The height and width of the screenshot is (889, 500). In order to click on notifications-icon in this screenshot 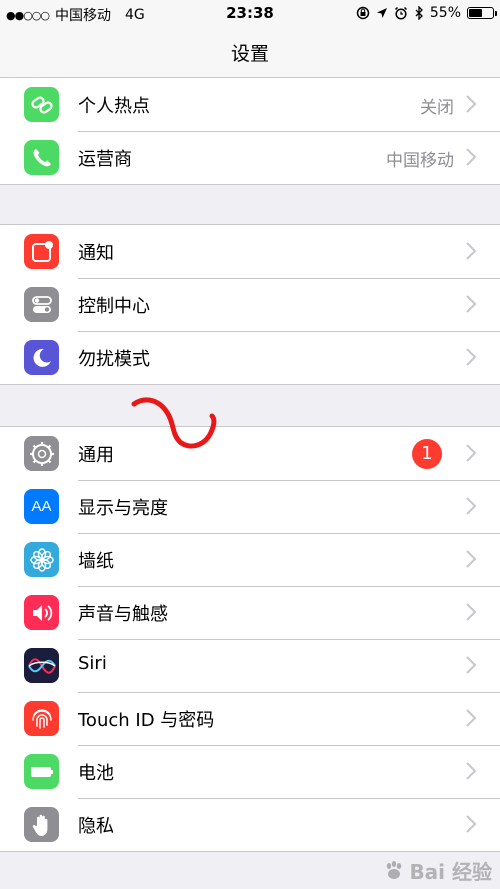, I will do `click(41, 251)`.